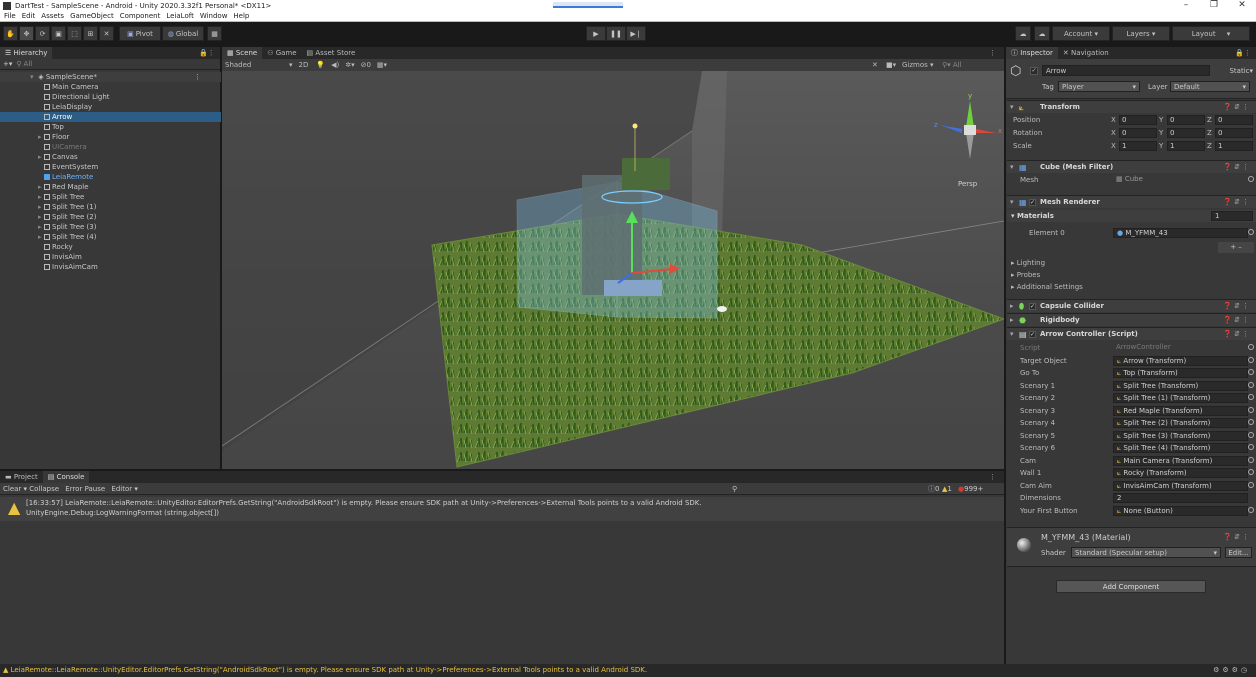 The height and width of the screenshot is (677, 1256). Describe the element at coordinates (1138, 146) in the screenshot. I see `scale-x-field: 1` at that location.